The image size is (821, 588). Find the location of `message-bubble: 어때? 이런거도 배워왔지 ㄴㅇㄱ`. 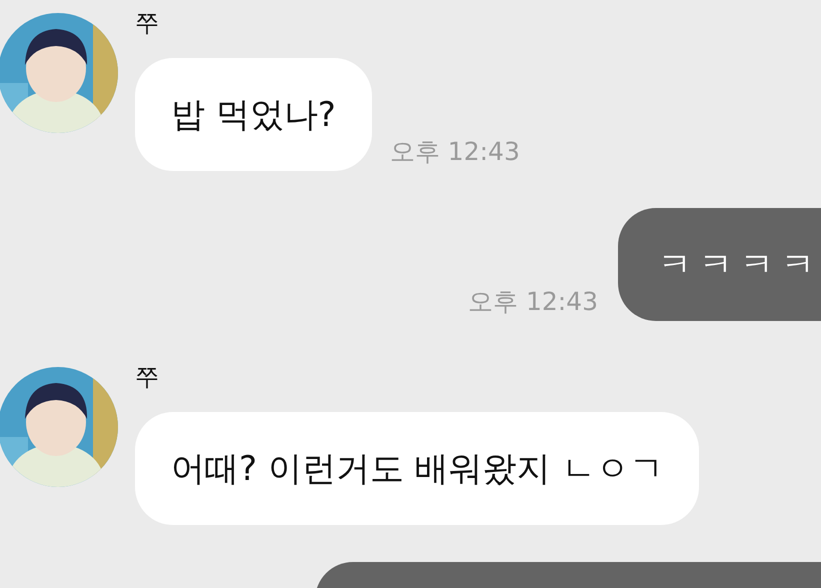

message-bubble: 어때? 이런거도 배워왔지 ㄴㅇㄱ is located at coordinates (417, 468).